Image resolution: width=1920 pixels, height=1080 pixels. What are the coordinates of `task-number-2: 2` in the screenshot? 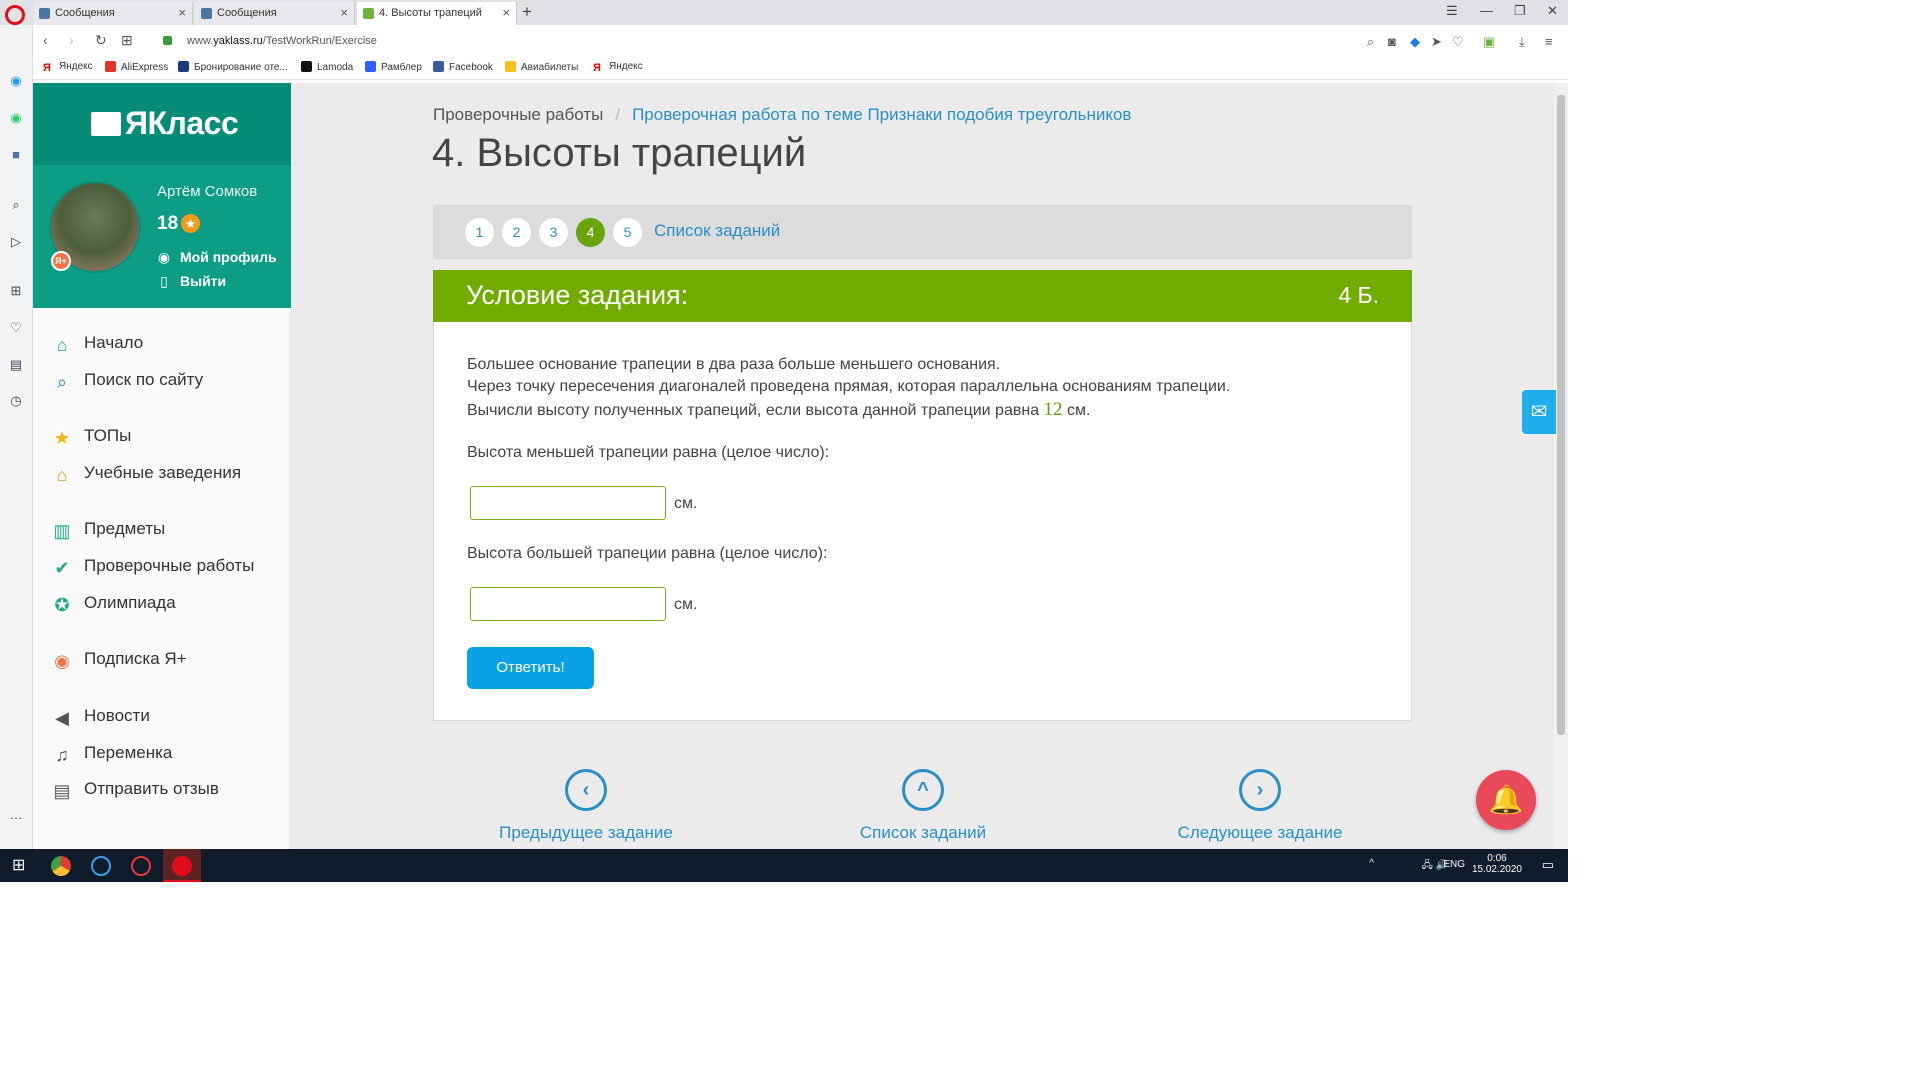 It's located at (516, 232).